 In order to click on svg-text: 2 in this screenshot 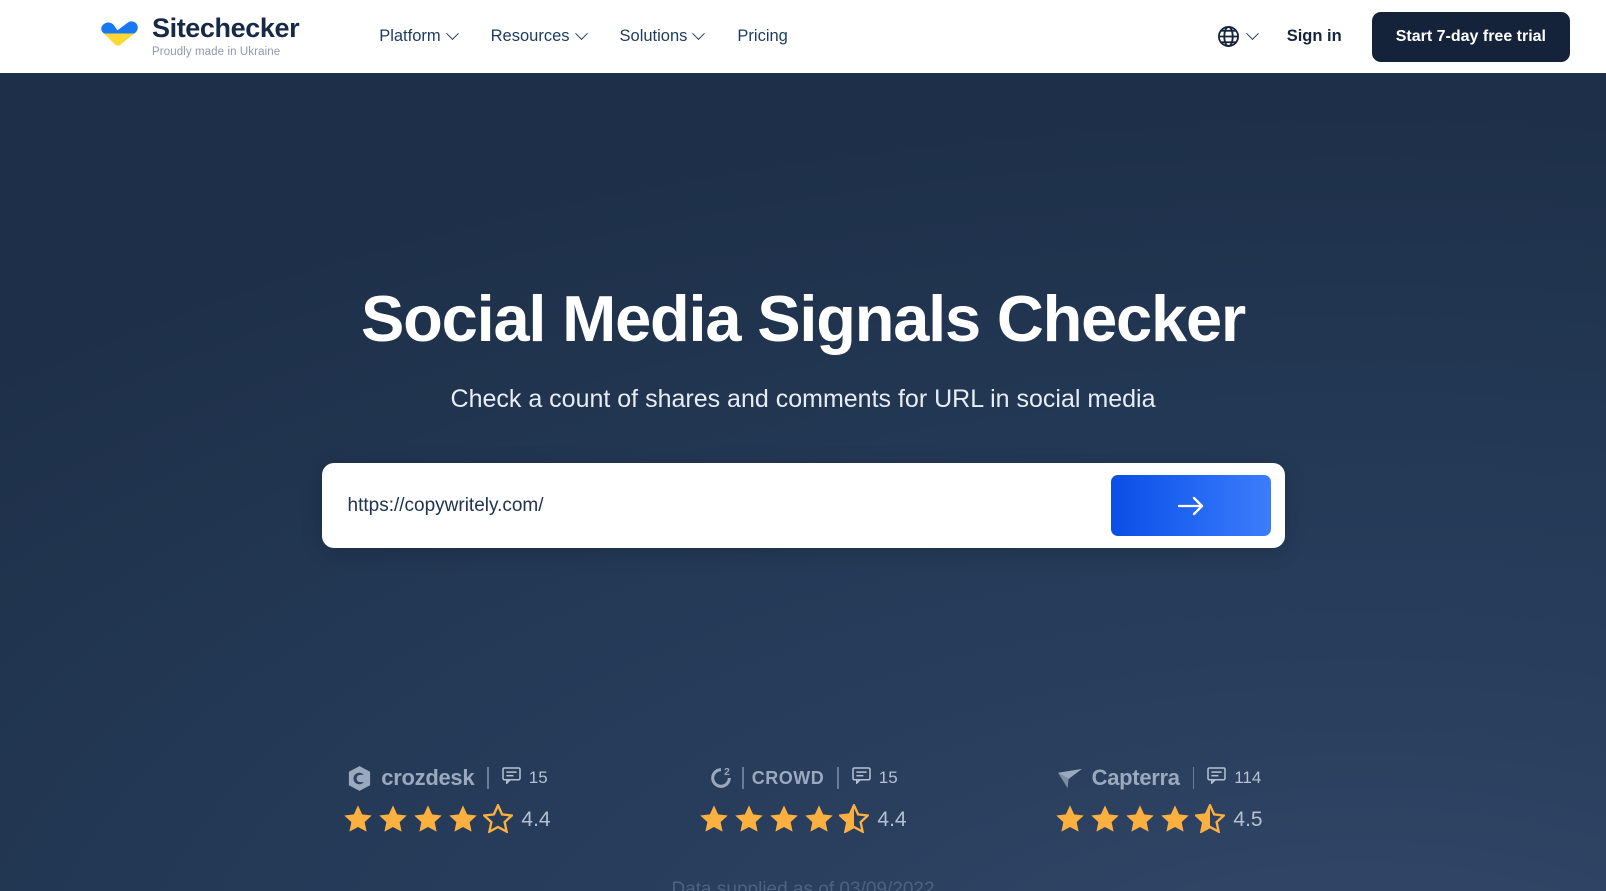, I will do `click(727, 772)`.